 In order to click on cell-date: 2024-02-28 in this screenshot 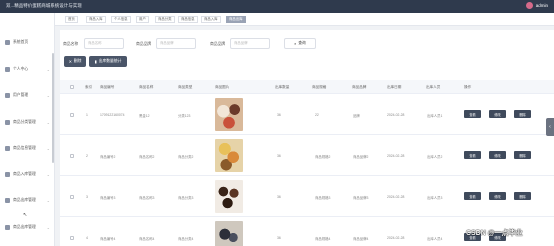, I will do `click(396, 115)`.